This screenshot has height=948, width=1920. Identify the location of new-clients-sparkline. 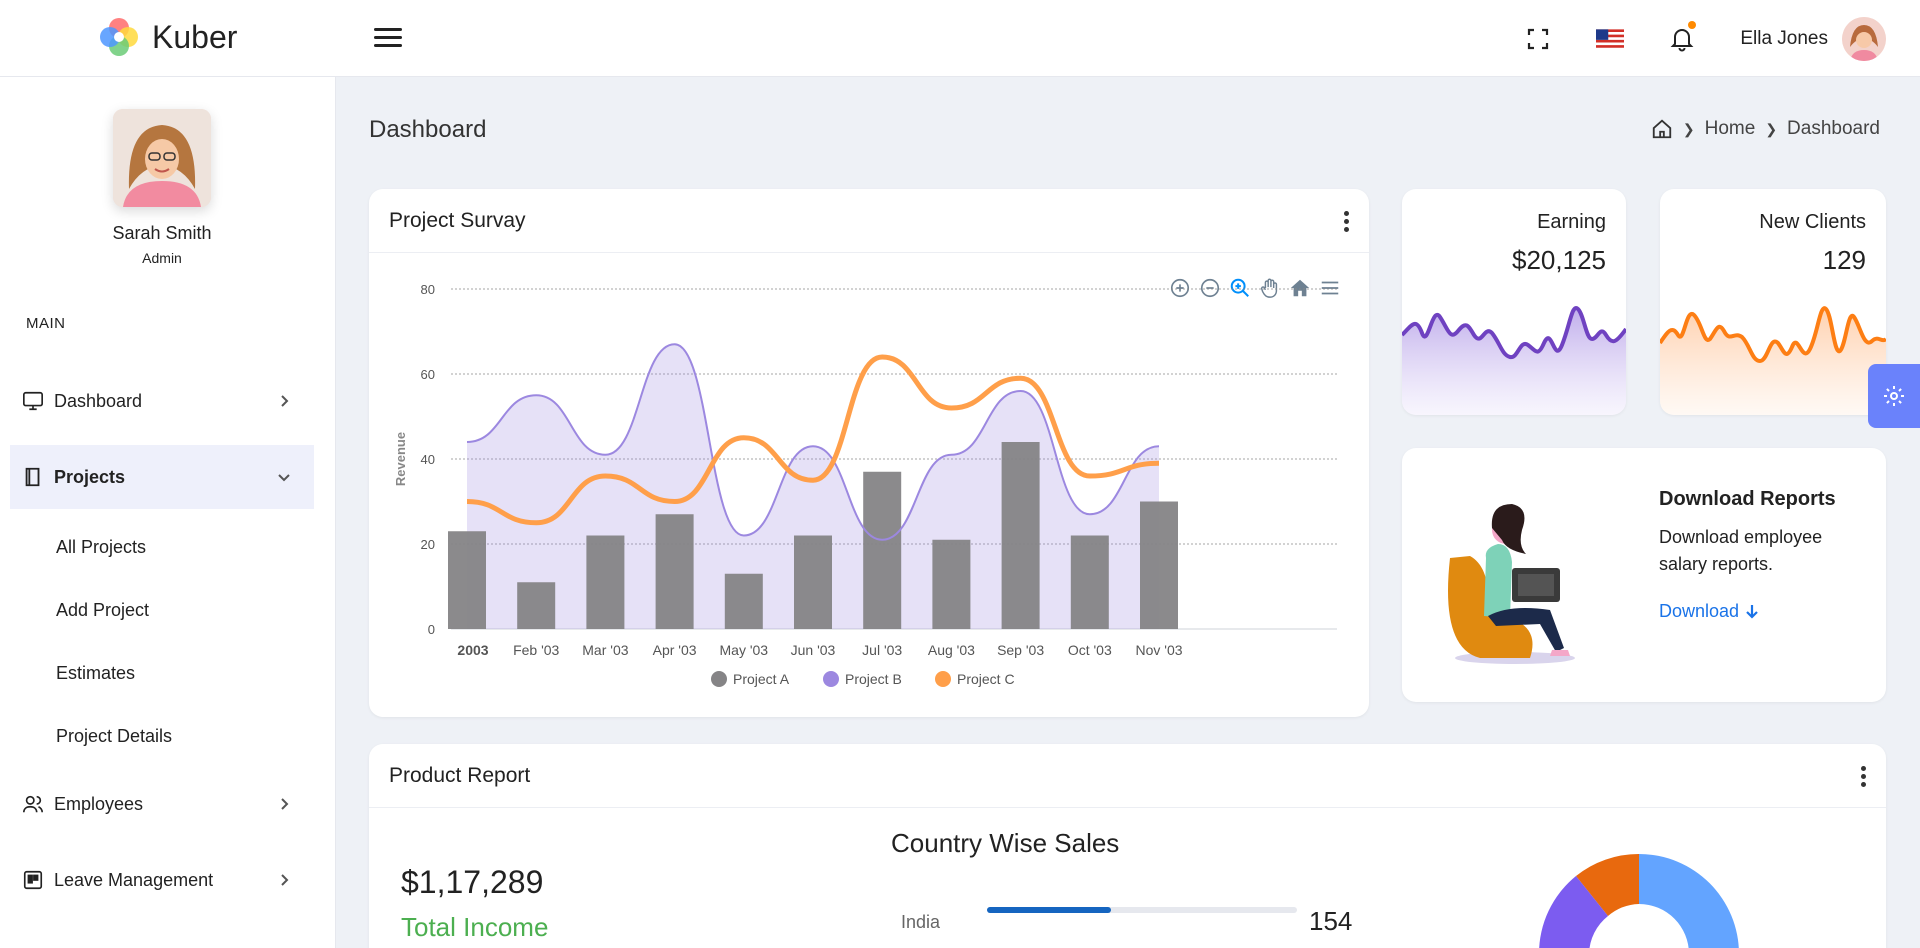
(1773, 360).